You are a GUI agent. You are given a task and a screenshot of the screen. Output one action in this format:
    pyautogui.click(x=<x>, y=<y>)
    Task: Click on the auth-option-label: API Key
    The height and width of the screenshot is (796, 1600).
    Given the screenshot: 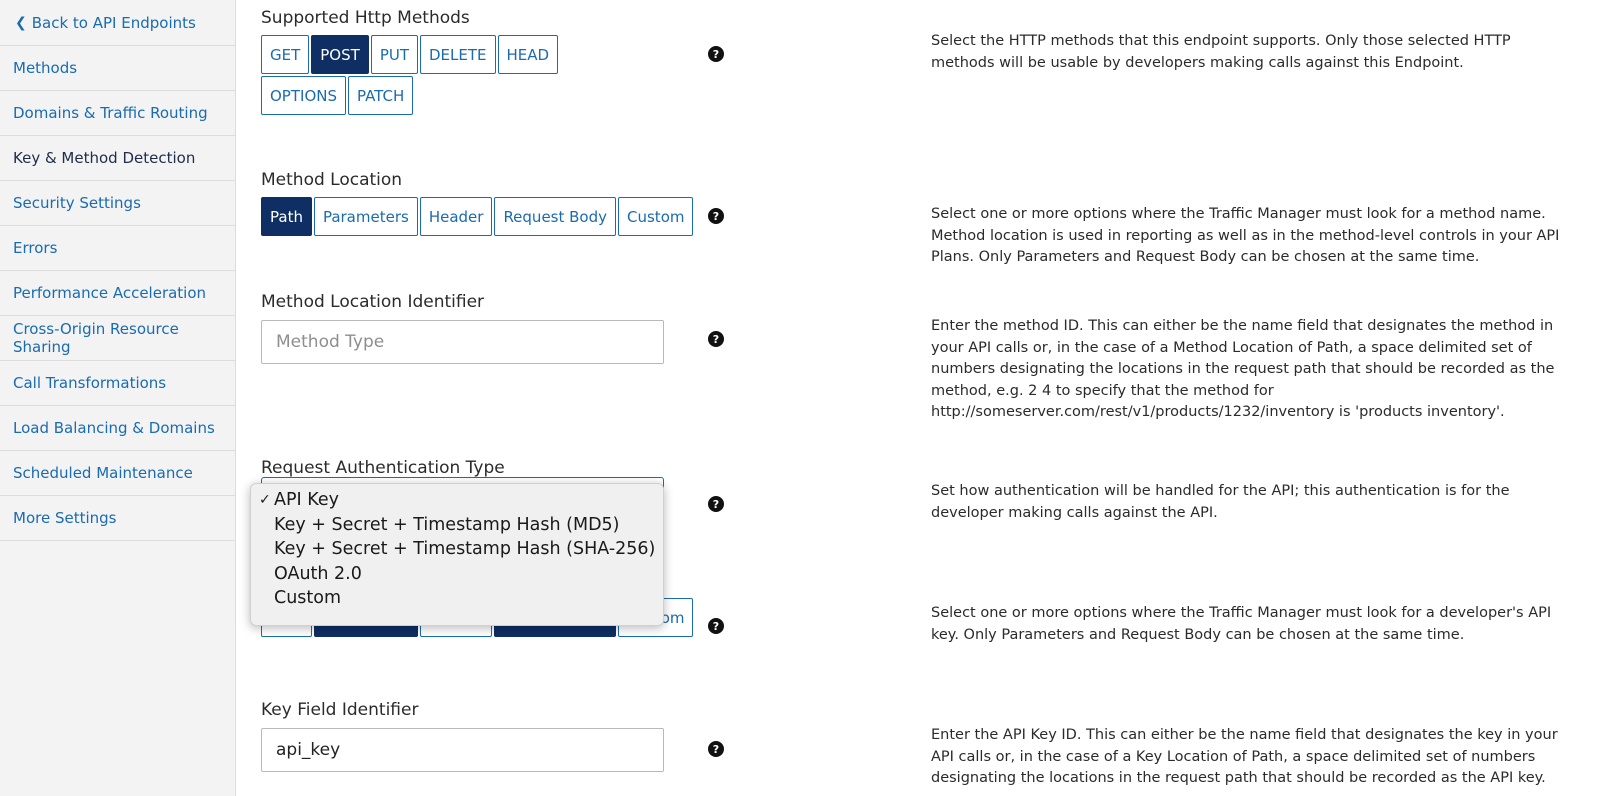 What is the action you would take?
    pyautogui.click(x=306, y=500)
    